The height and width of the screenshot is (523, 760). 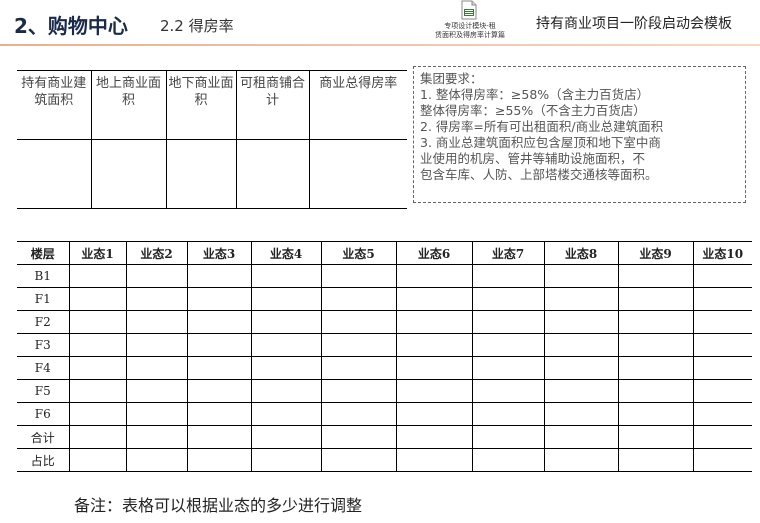 What do you see at coordinates (722, 253) in the screenshot?
I see `floor-header-cell: 业态10` at bounding box center [722, 253].